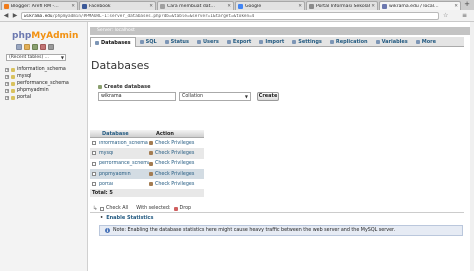  What do you see at coordinates (124, 163) in the screenshot?
I see `database-link: performance_schema` at bounding box center [124, 163].